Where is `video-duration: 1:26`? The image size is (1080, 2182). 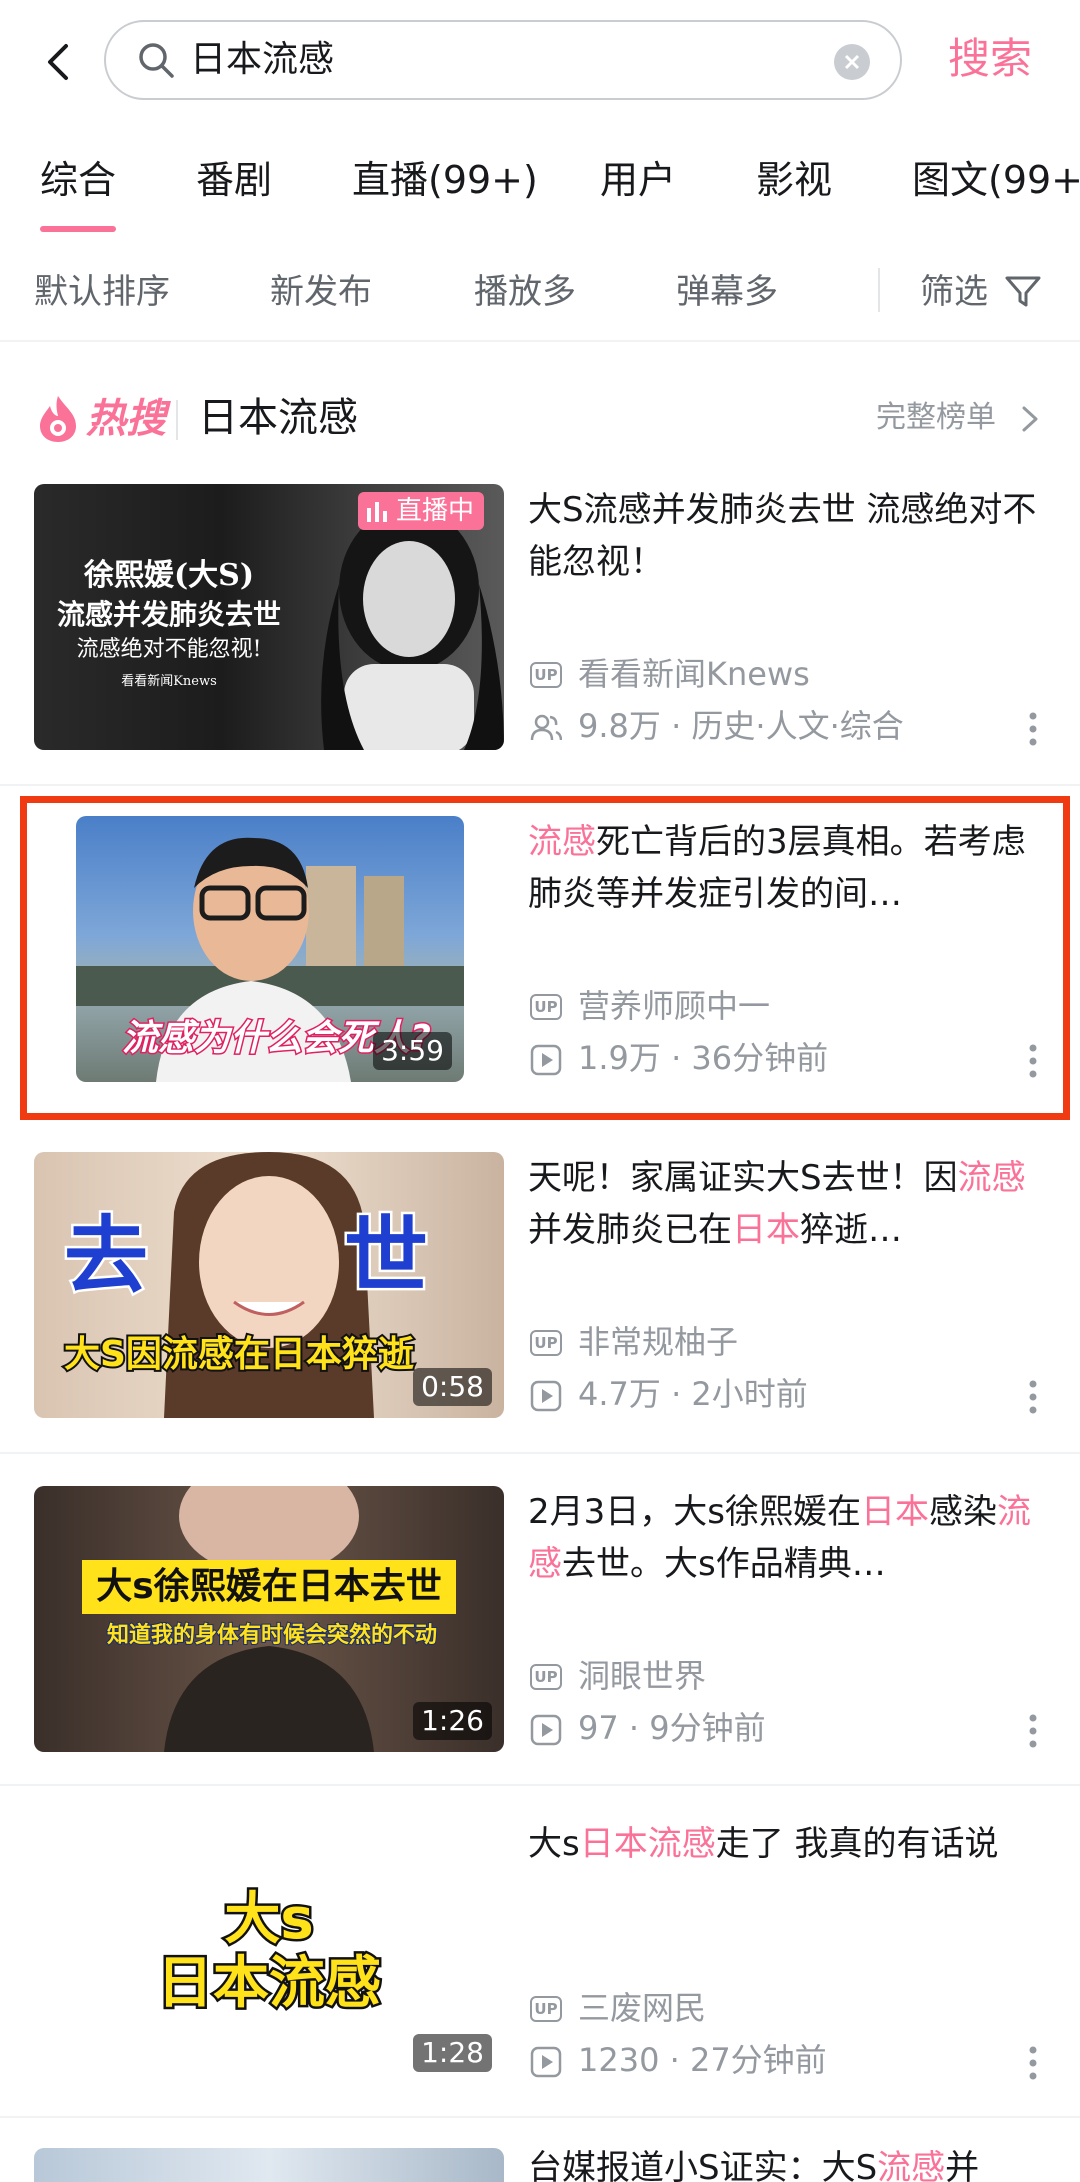
video-duration: 1:26 is located at coordinates (452, 1721).